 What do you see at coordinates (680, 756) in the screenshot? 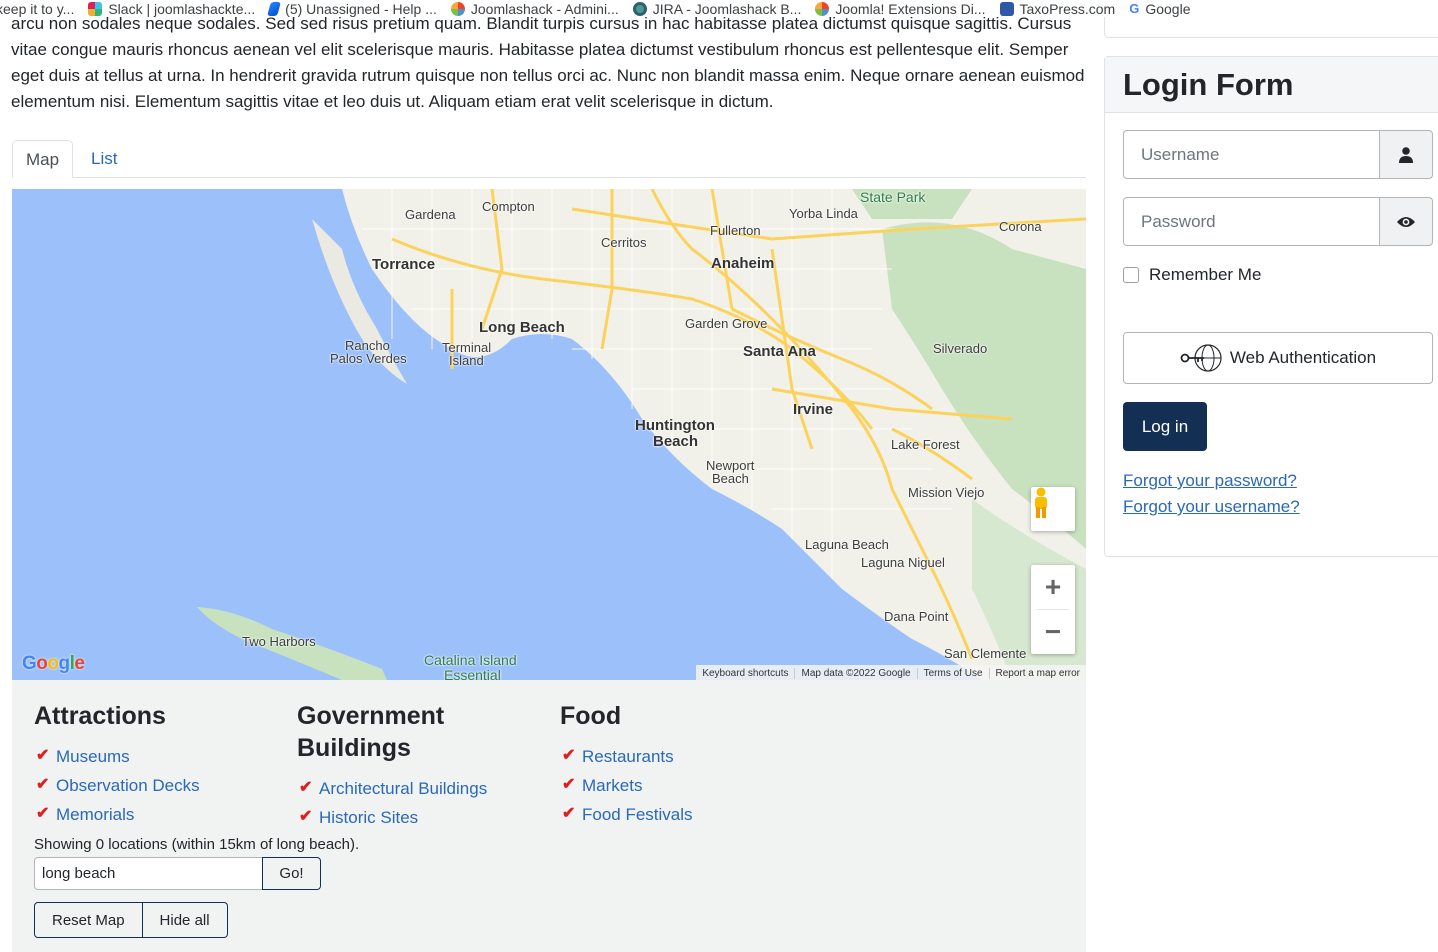
I see `category-item: Restaurants` at bounding box center [680, 756].